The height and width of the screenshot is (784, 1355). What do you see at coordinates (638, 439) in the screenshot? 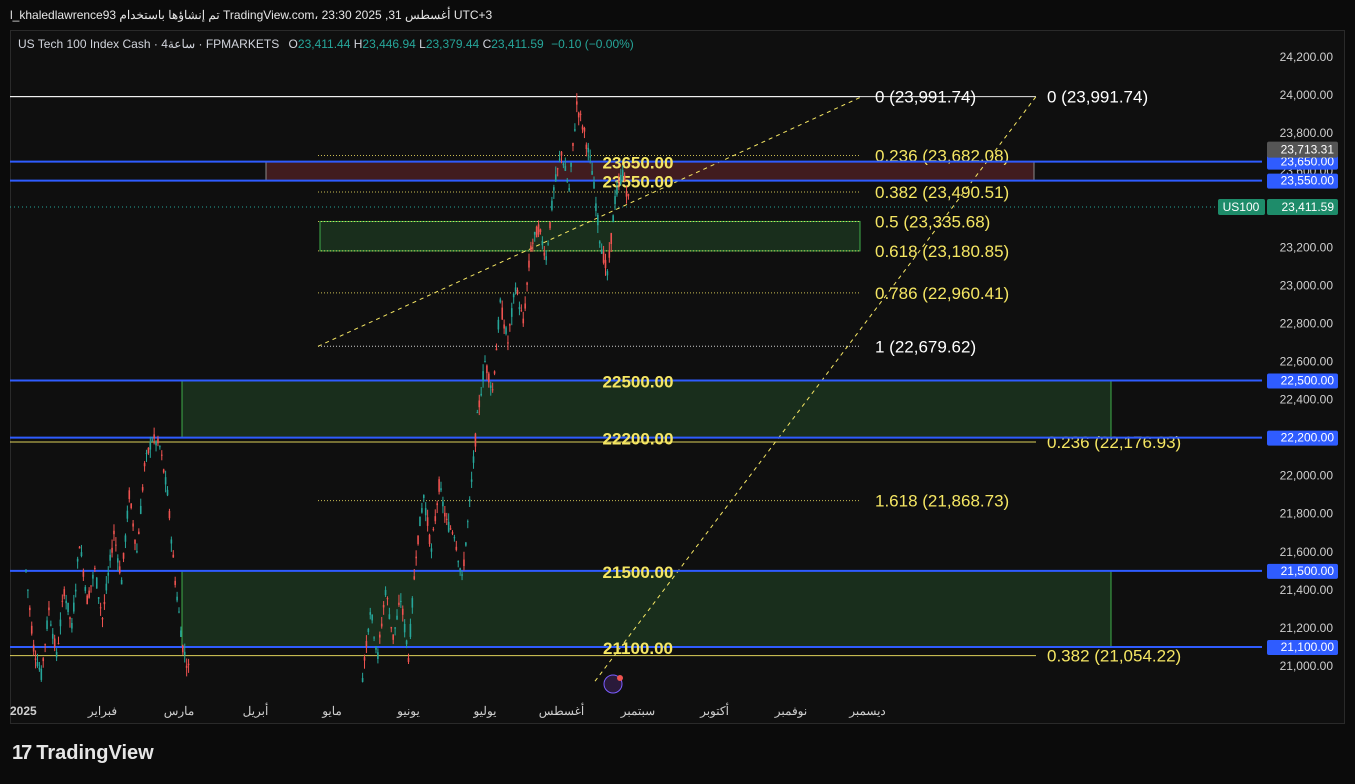
I see `level-label-22200.00: 22200.00` at bounding box center [638, 439].